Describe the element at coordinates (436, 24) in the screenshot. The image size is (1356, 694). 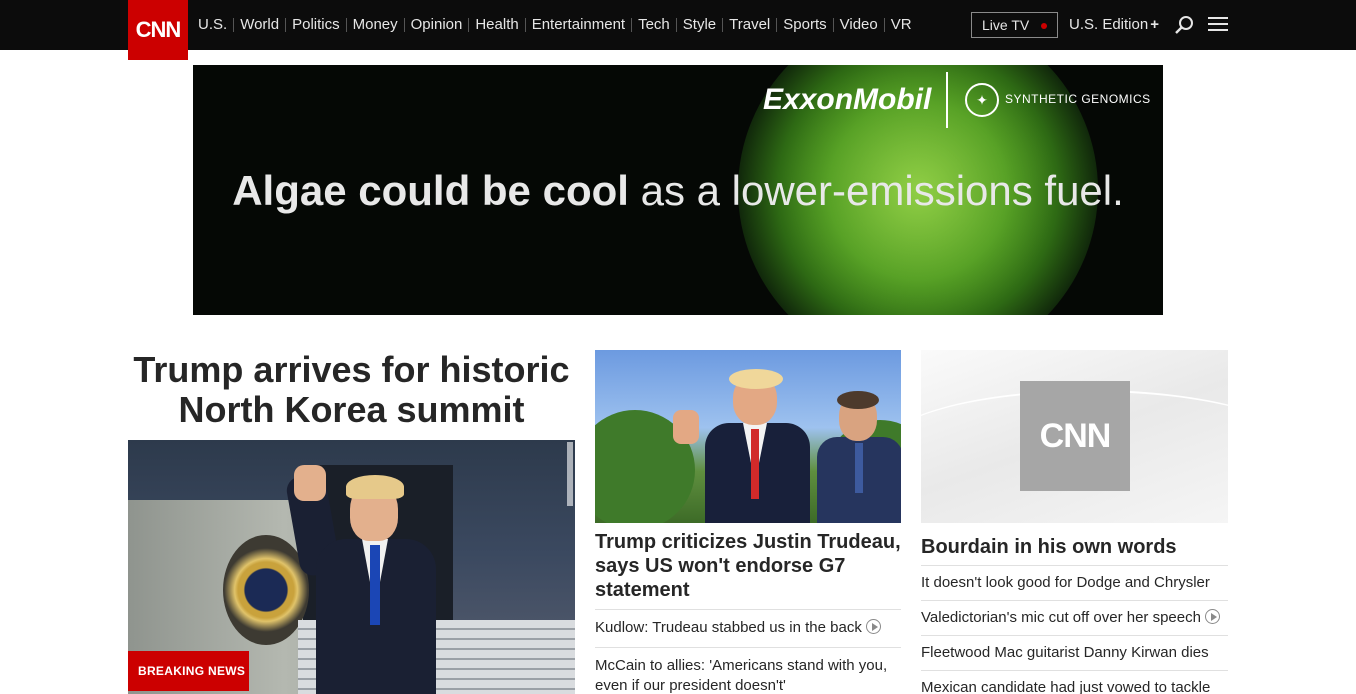
I see `nav-item-opinion: Opinion` at that location.